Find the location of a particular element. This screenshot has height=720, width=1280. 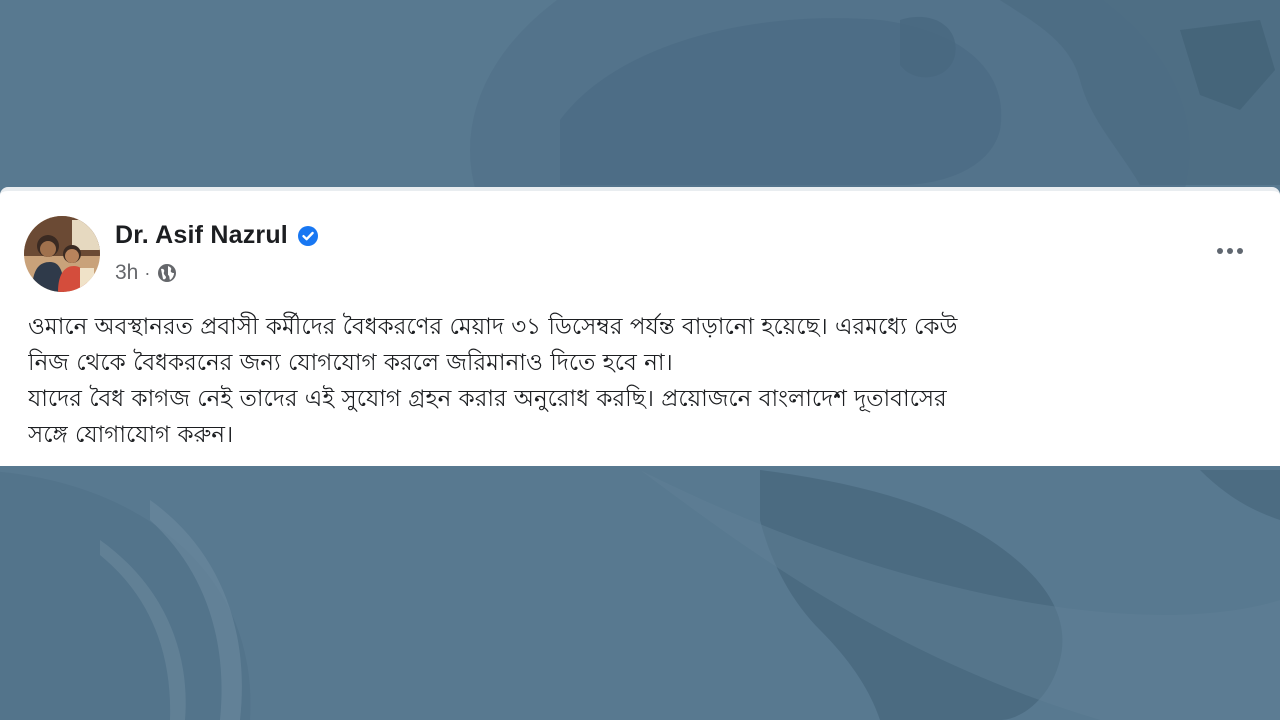

author-header: Dr. Asif Nazrul is located at coordinates (217, 235).